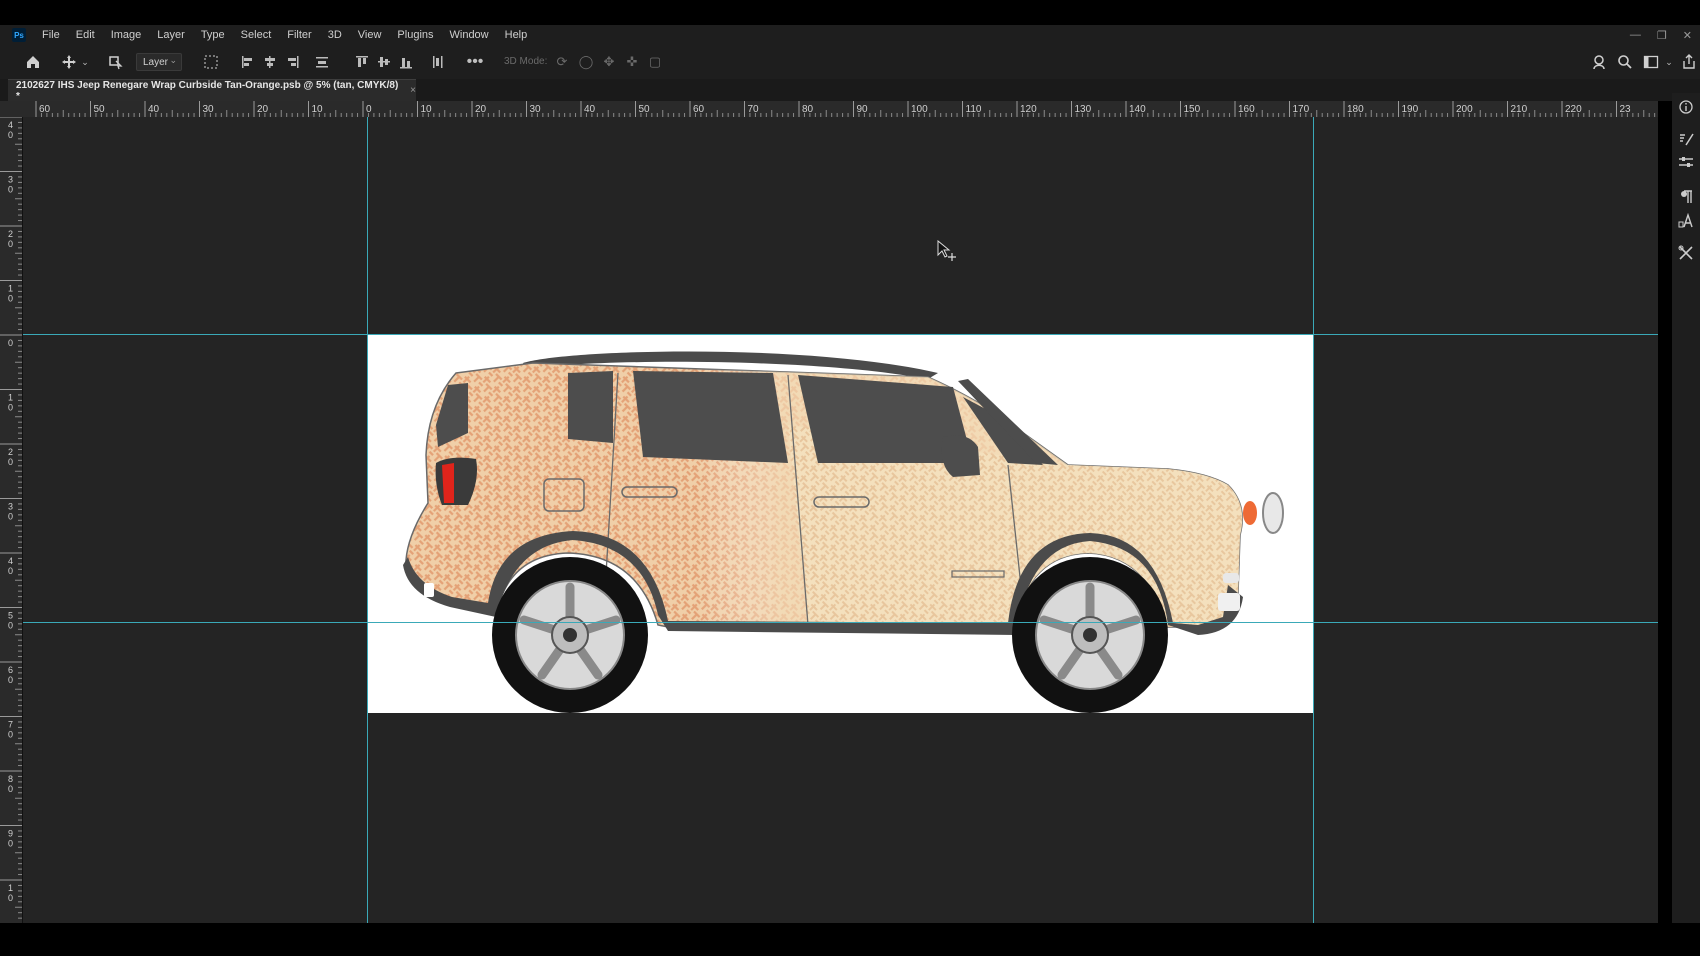 The width and height of the screenshot is (1700, 956). I want to click on auto-select-value: Layer, so click(156, 62).